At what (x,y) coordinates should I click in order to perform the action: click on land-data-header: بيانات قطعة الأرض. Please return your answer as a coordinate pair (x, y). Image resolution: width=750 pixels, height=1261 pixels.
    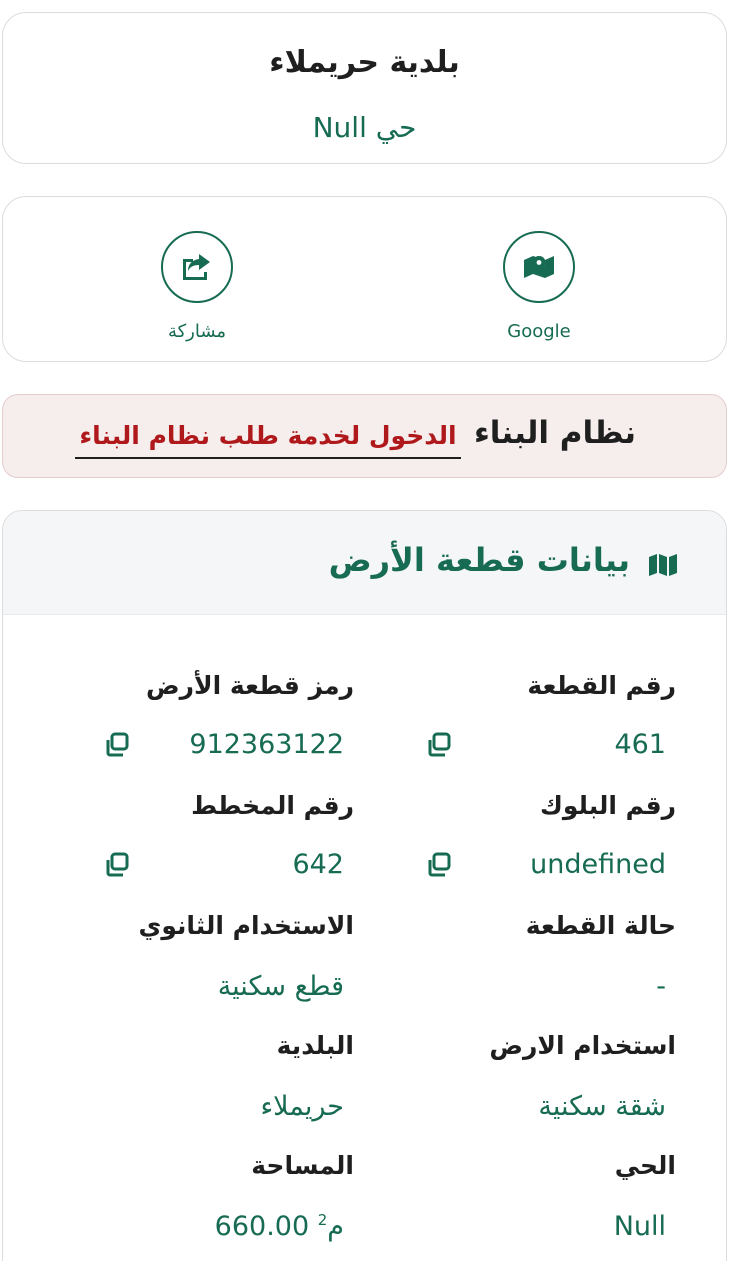
    Looking at the image, I should click on (364, 563).